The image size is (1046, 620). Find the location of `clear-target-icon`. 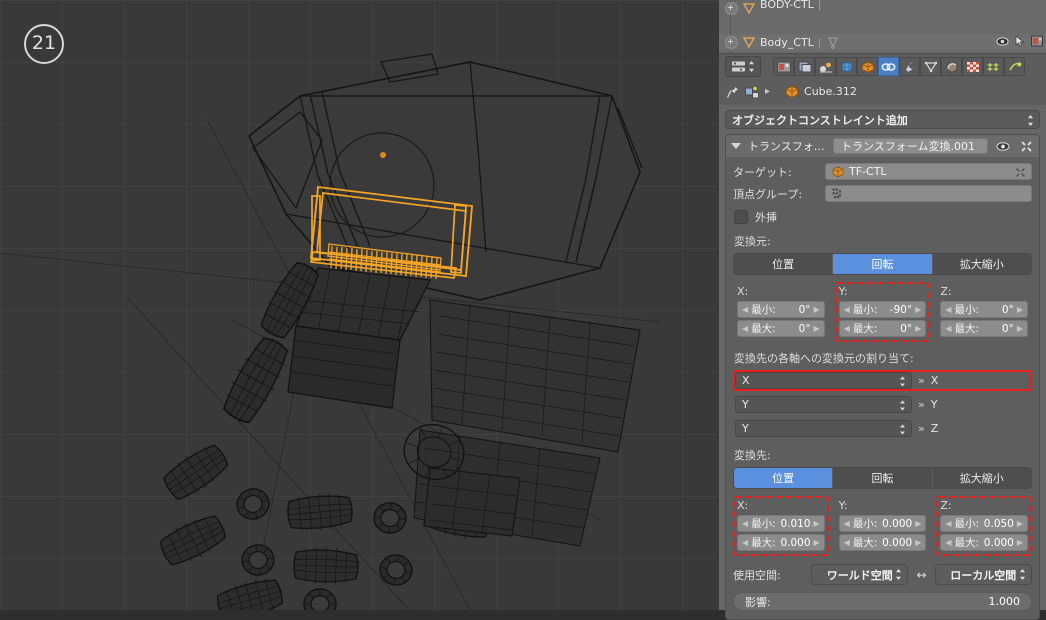

clear-target-icon is located at coordinates (1020, 172).